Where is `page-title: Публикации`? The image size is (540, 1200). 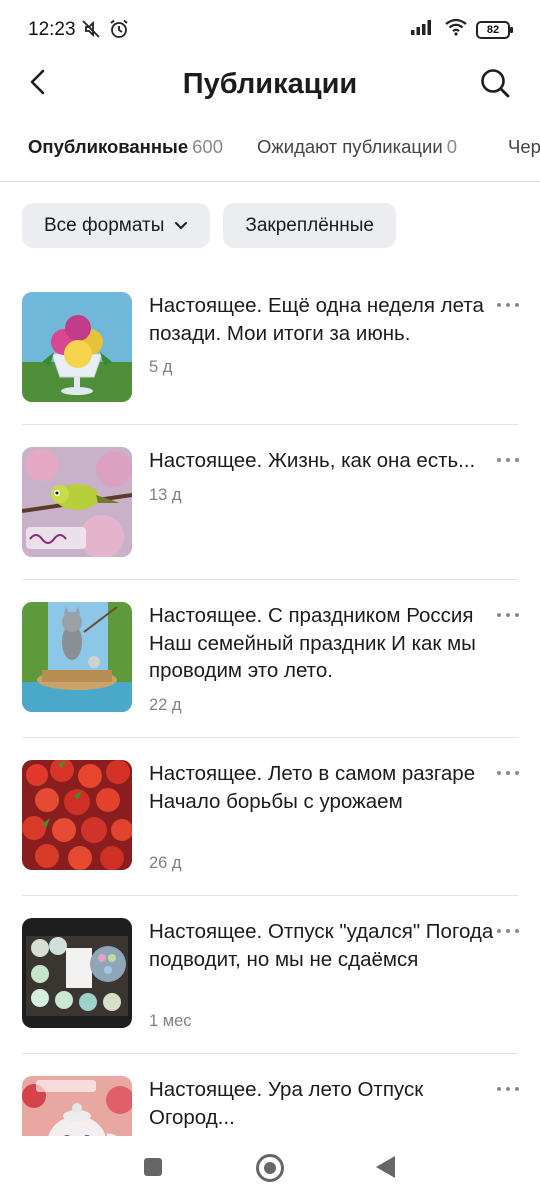 page-title: Публикации is located at coordinates (270, 84).